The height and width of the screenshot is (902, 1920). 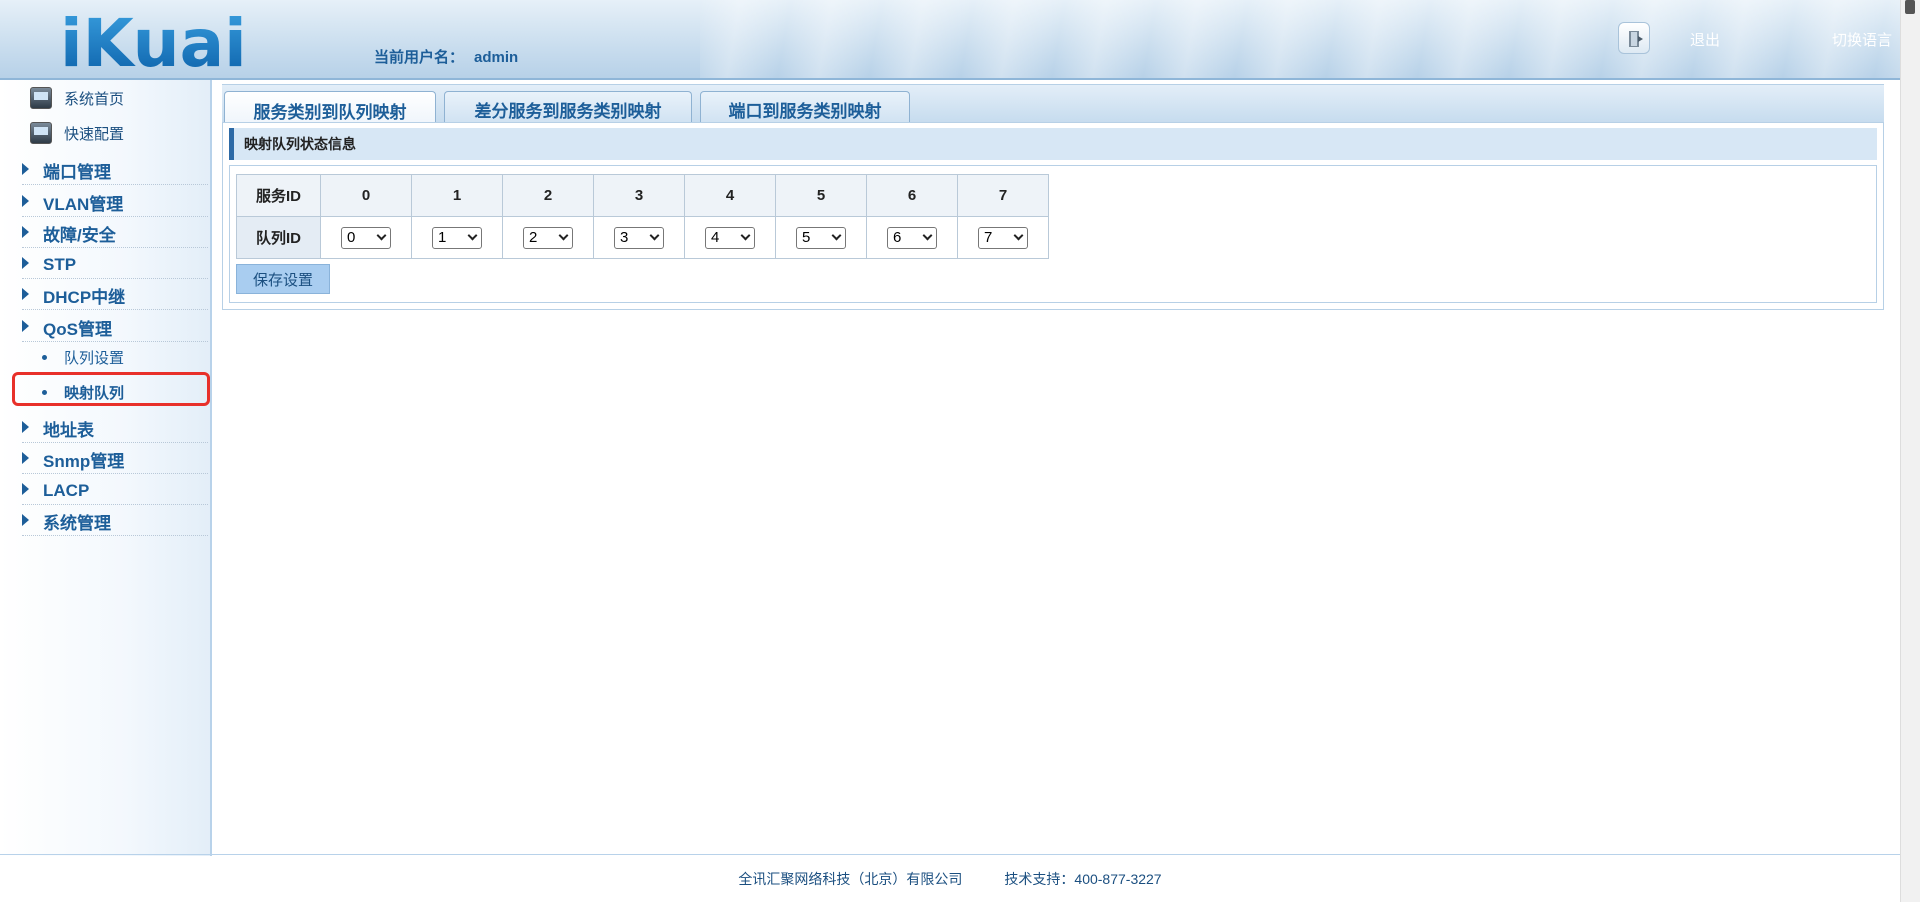 I want to click on service-id-row: 服务ID 0 1 2 3 4 5 6 7, so click(x=642, y=195).